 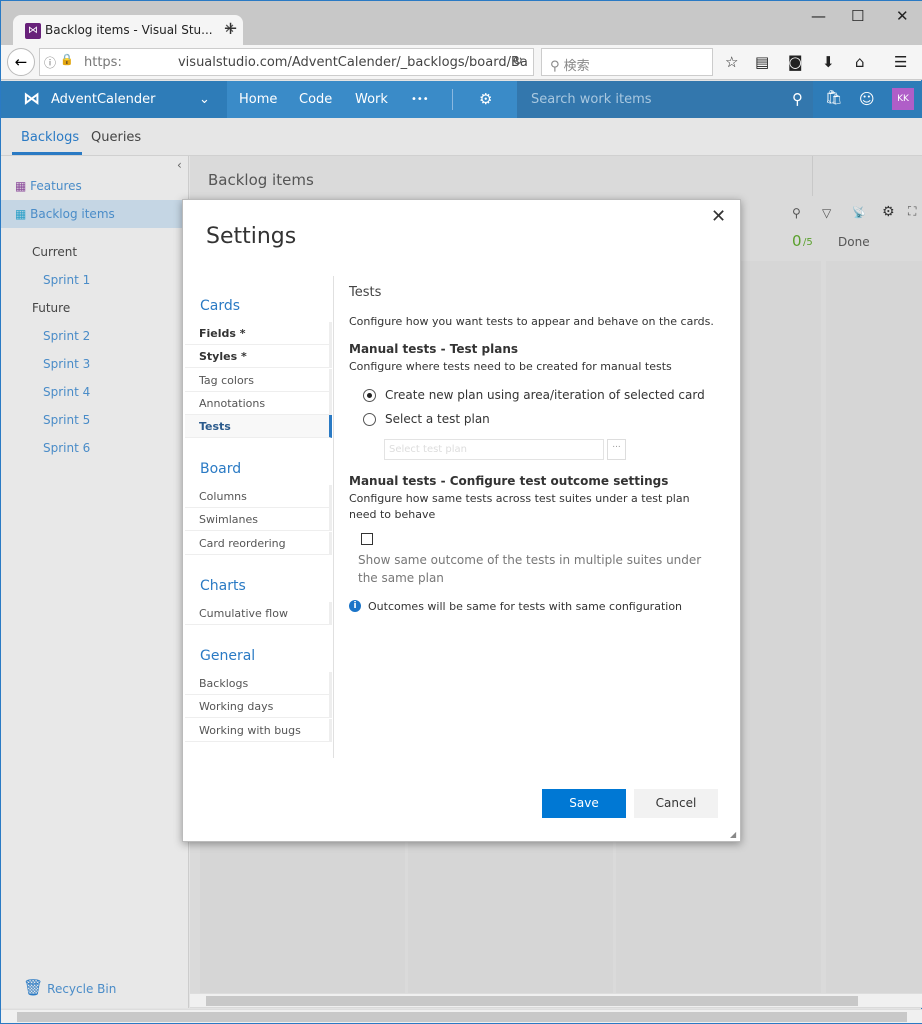 What do you see at coordinates (179, 165) in the screenshot?
I see `collapse-icon: ‹` at bounding box center [179, 165].